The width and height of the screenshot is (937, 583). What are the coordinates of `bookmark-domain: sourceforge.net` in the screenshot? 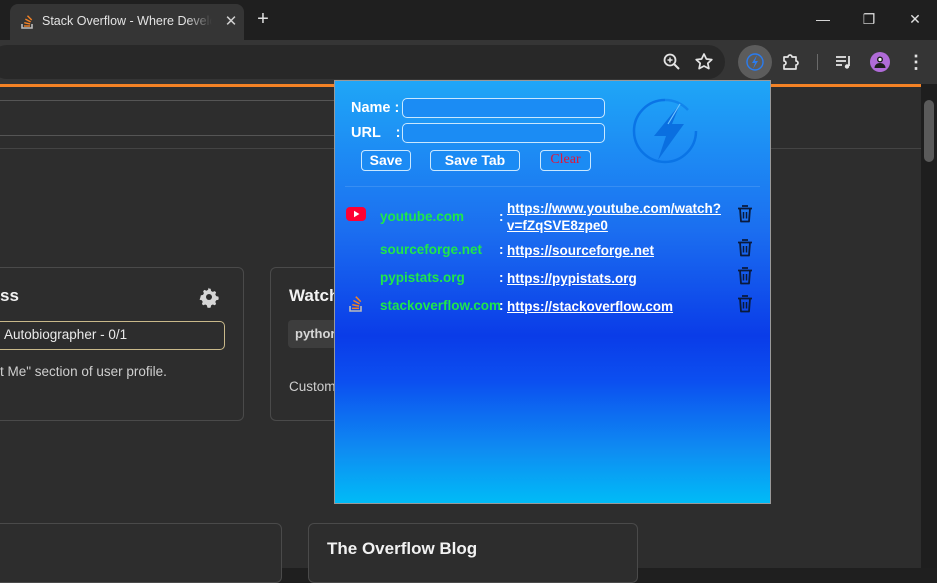 It's located at (431, 249).